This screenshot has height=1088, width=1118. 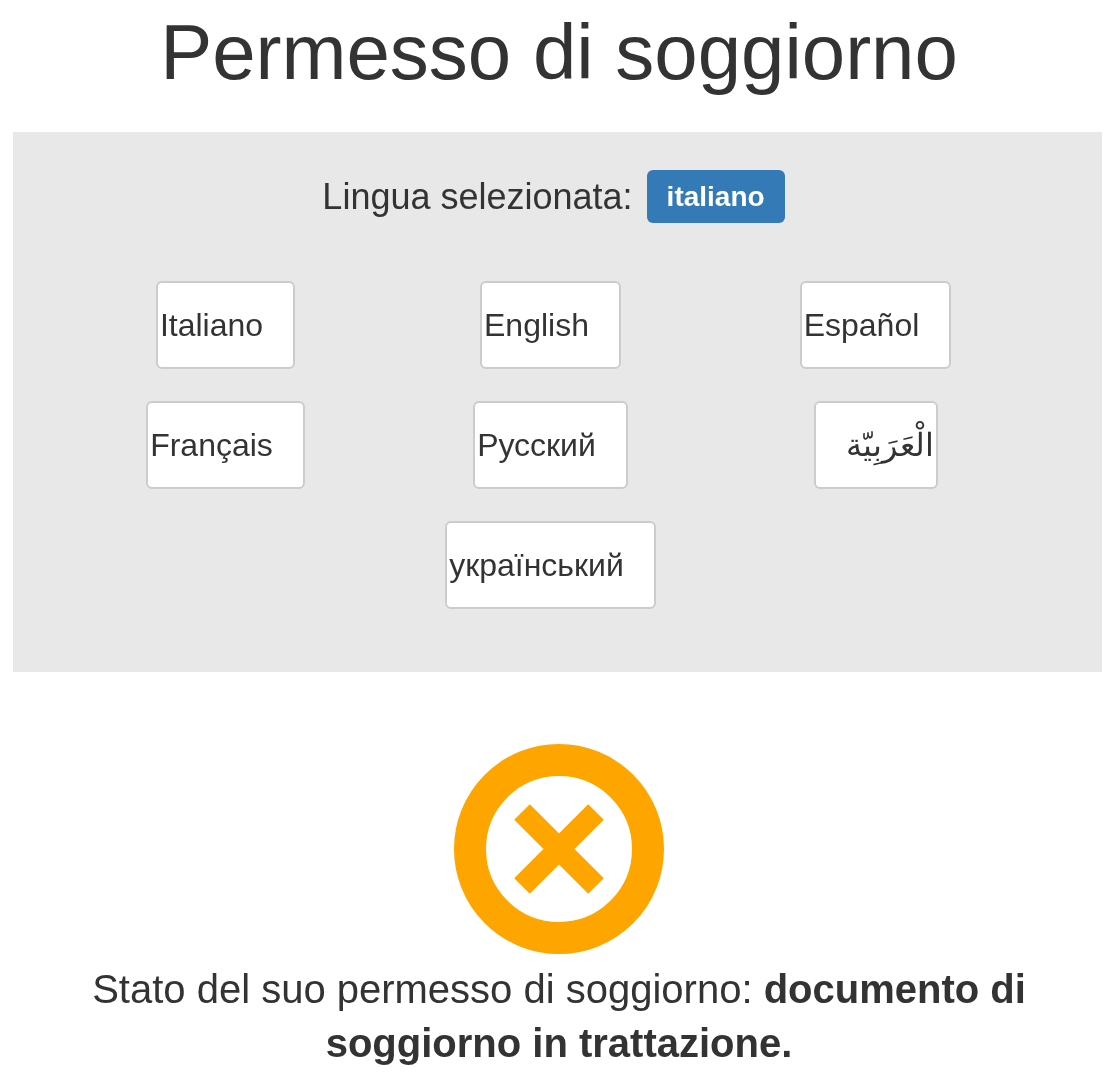 I want to click on language-button: الْعَرَبِيّة, so click(x=875, y=445).